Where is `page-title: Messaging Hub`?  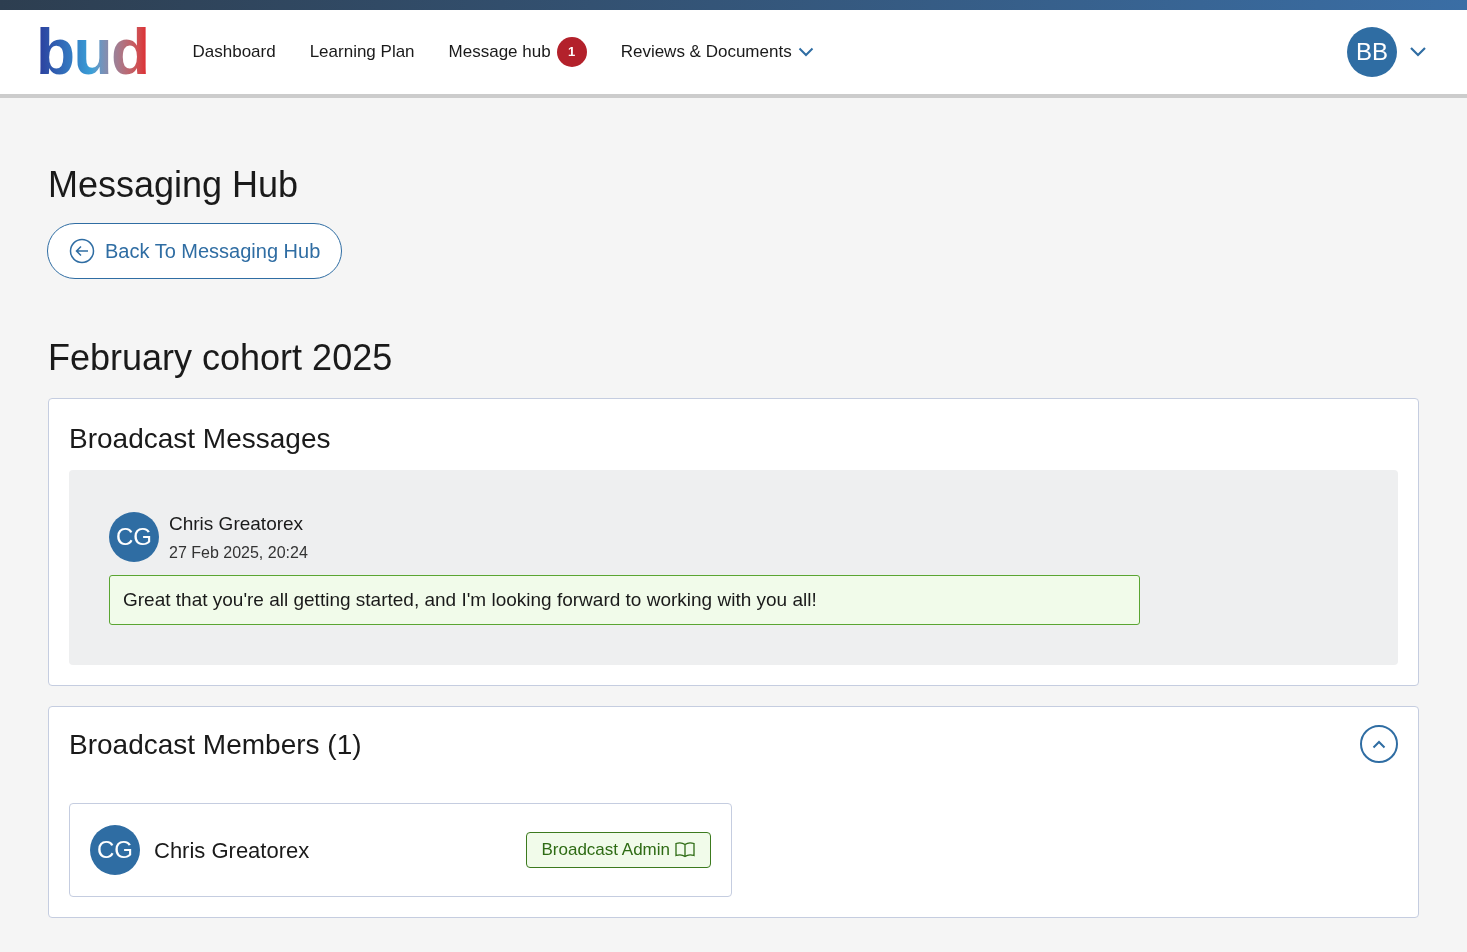 page-title: Messaging Hub is located at coordinates (174, 185).